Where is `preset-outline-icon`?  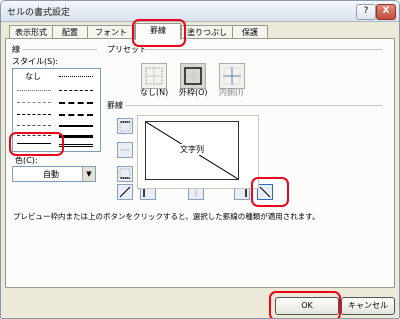 preset-outline-icon is located at coordinates (193, 76).